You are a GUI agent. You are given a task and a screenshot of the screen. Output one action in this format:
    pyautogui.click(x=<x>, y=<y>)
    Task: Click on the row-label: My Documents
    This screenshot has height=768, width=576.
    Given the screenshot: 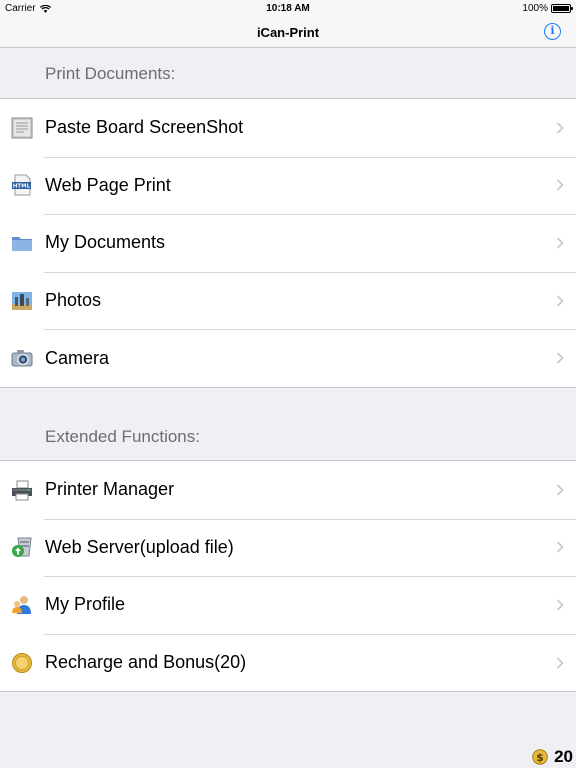 What is the action you would take?
    pyautogui.click(x=105, y=242)
    